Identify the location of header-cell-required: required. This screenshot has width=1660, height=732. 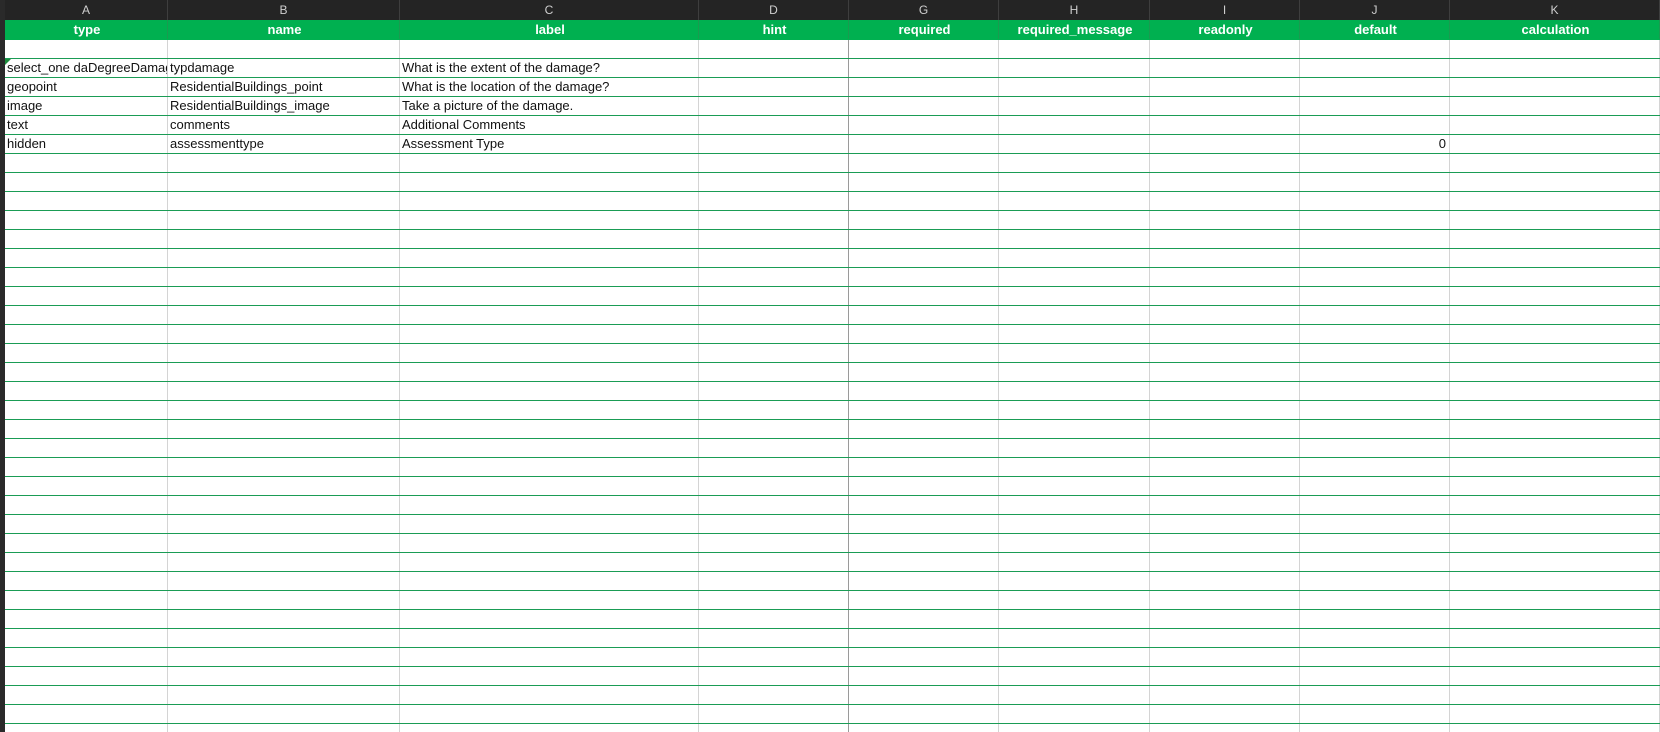
(924, 29).